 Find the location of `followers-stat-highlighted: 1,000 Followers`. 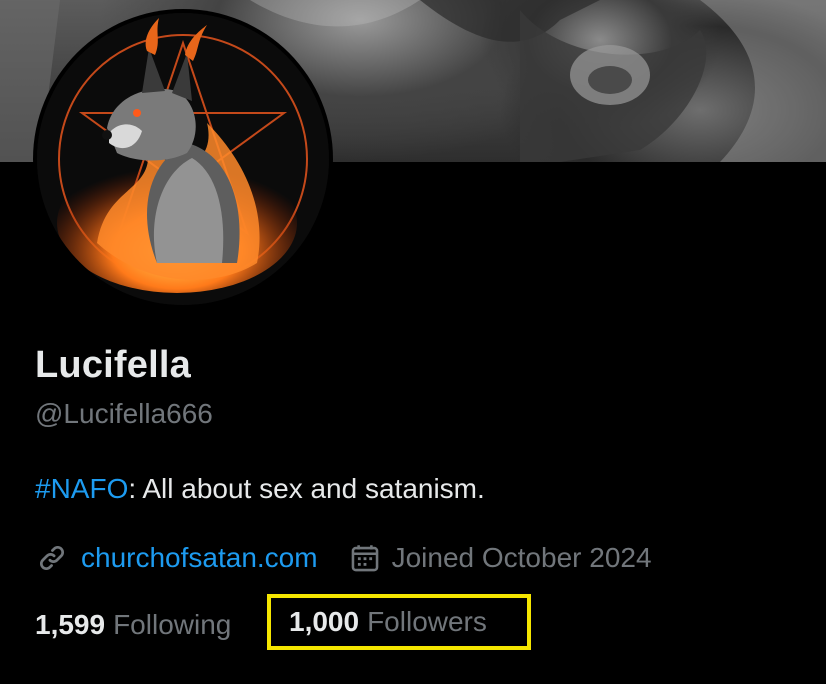

followers-stat-highlighted: 1,000 Followers is located at coordinates (399, 622).